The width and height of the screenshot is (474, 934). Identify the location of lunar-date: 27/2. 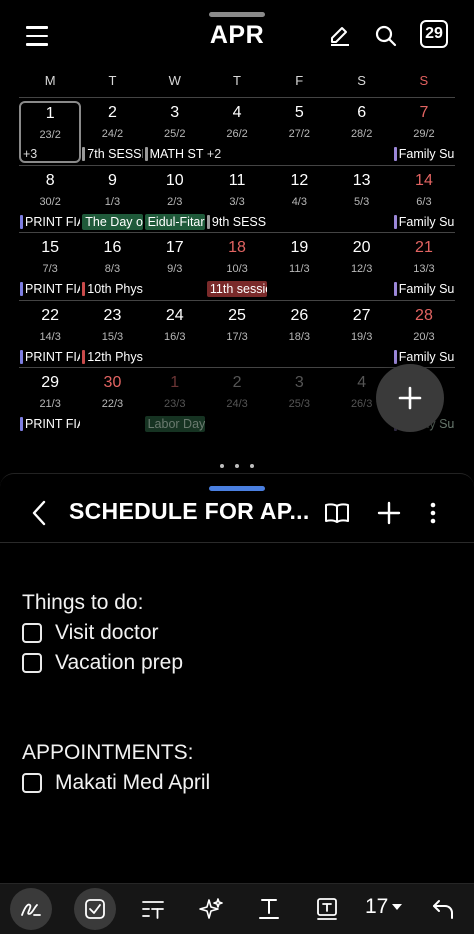
(299, 134).